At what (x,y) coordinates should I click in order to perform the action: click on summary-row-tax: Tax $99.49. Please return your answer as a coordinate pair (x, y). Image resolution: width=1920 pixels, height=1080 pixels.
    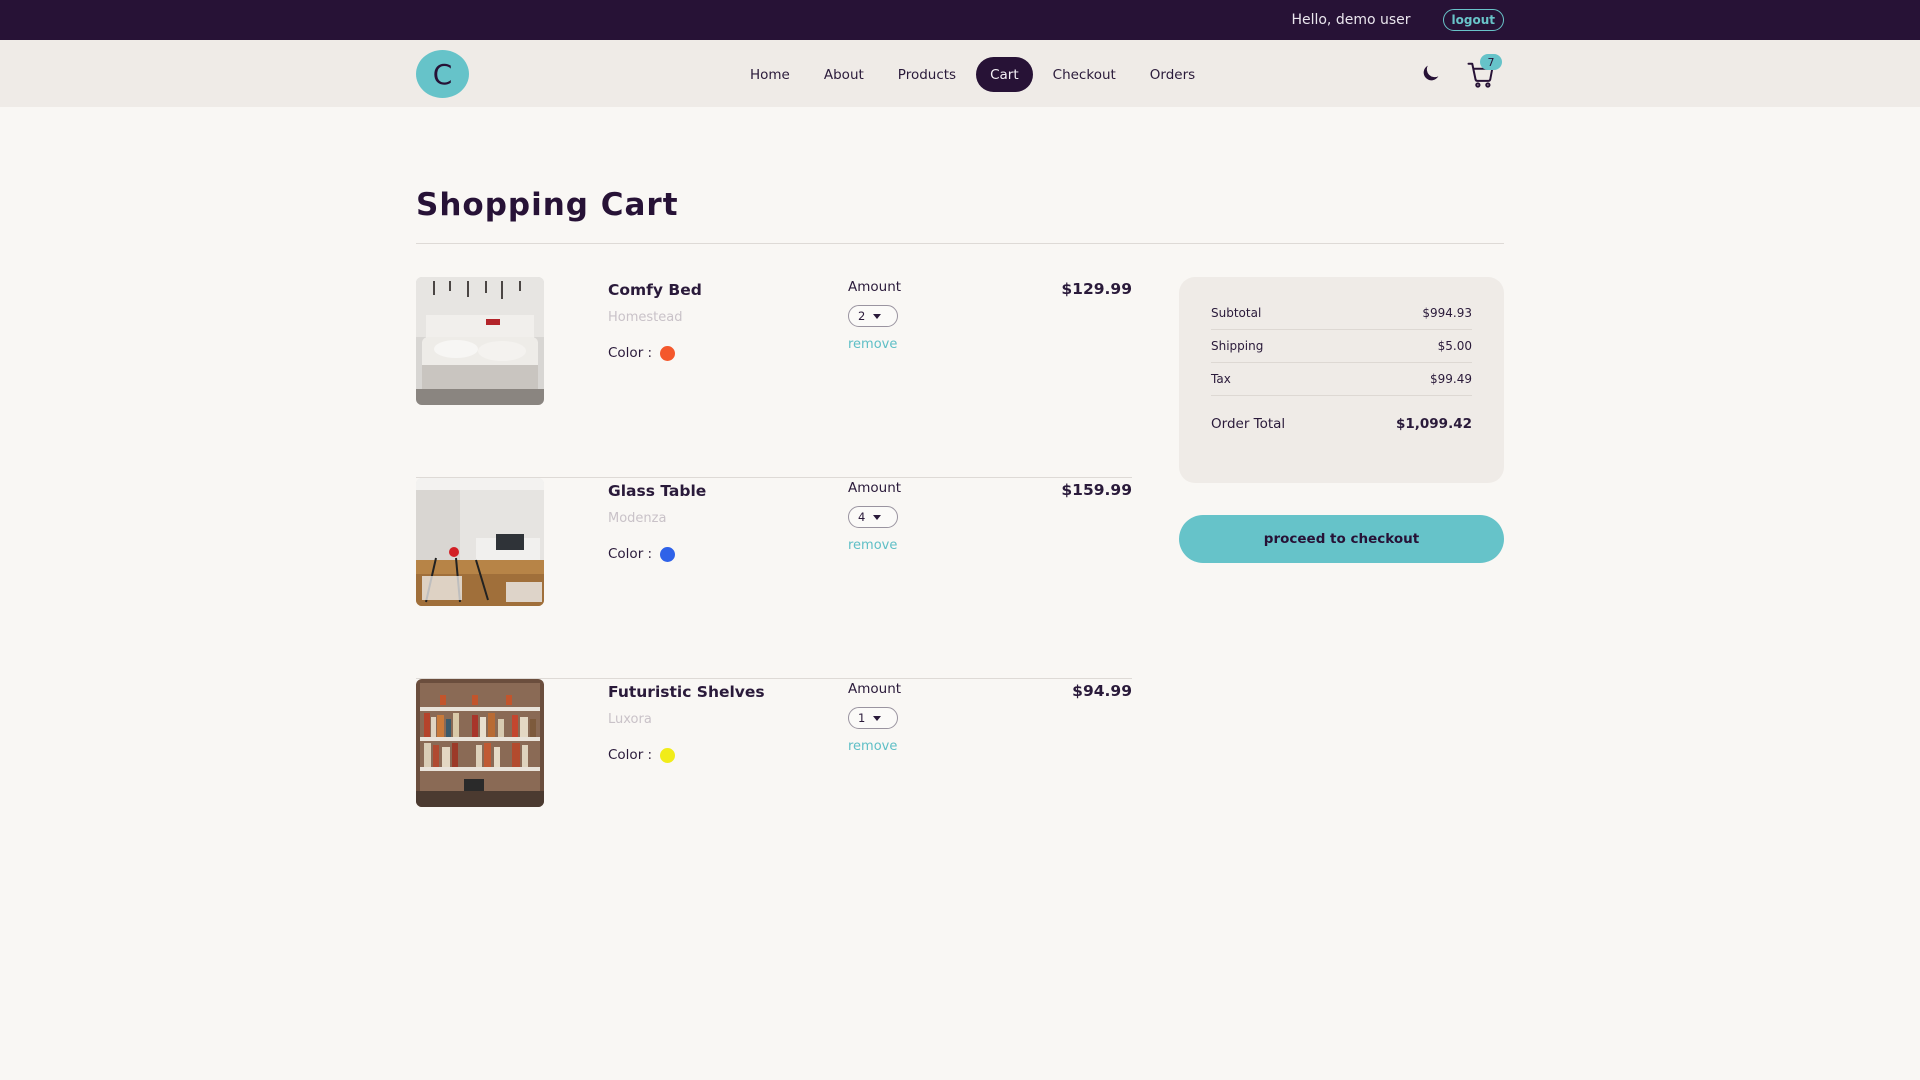
    Looking at the image, I should click on (1341, 379).